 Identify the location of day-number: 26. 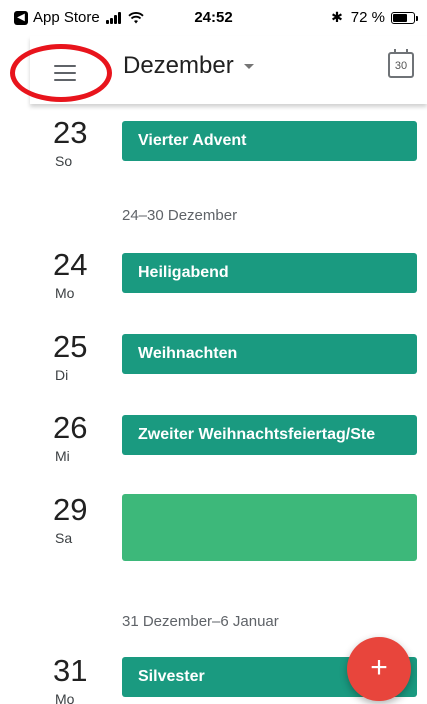
(70, 427).